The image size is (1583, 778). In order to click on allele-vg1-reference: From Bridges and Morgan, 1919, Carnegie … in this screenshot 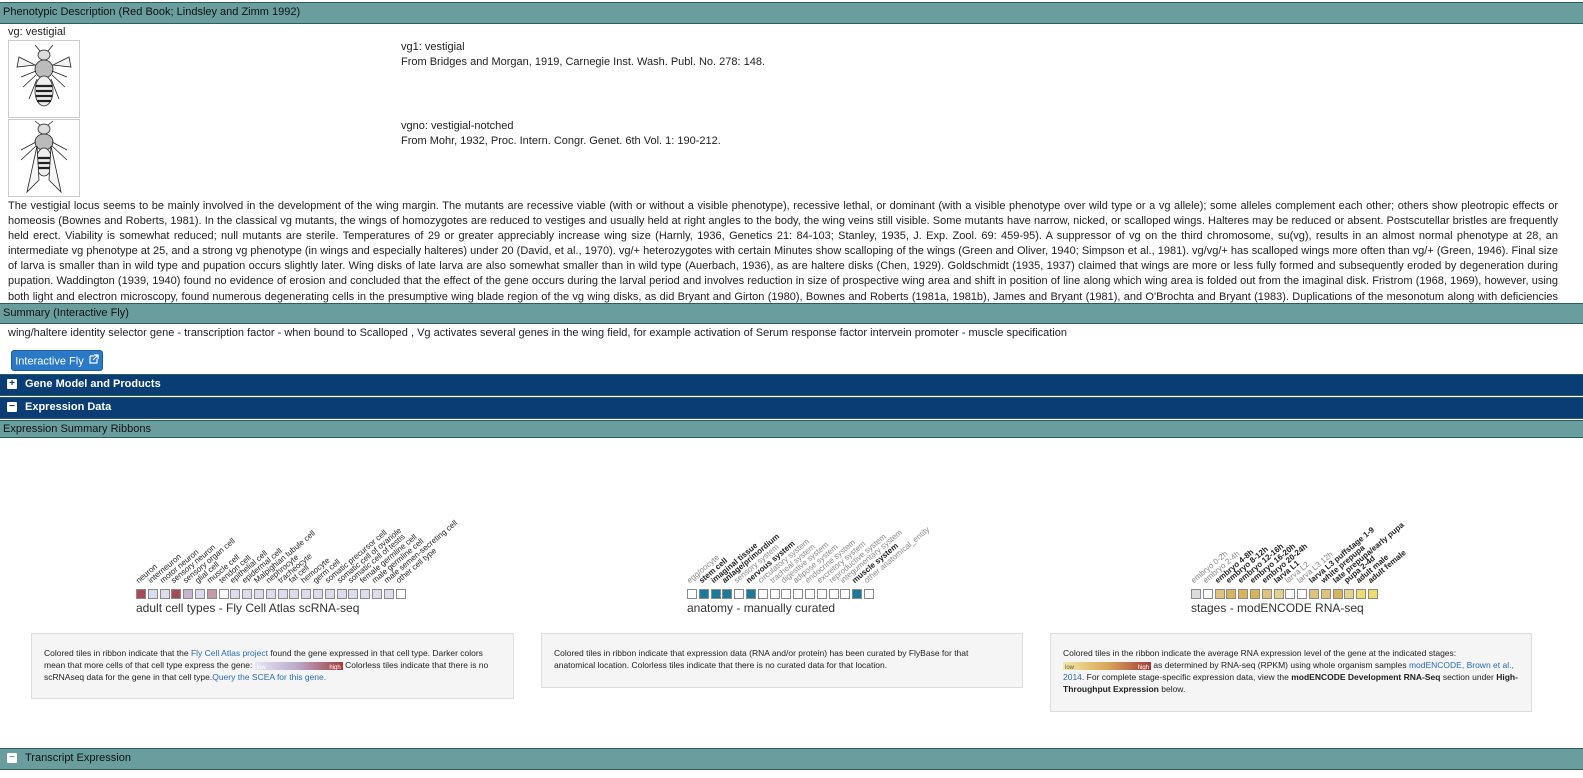, I will do `click(583, 62)`.